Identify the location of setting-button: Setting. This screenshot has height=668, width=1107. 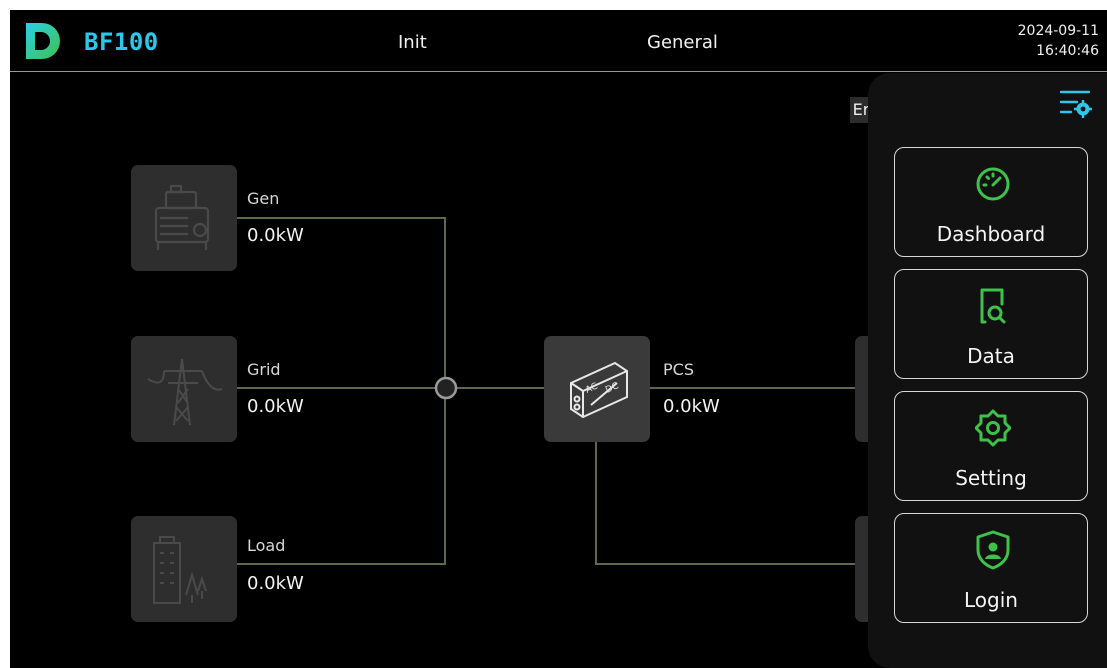
(991, 446).